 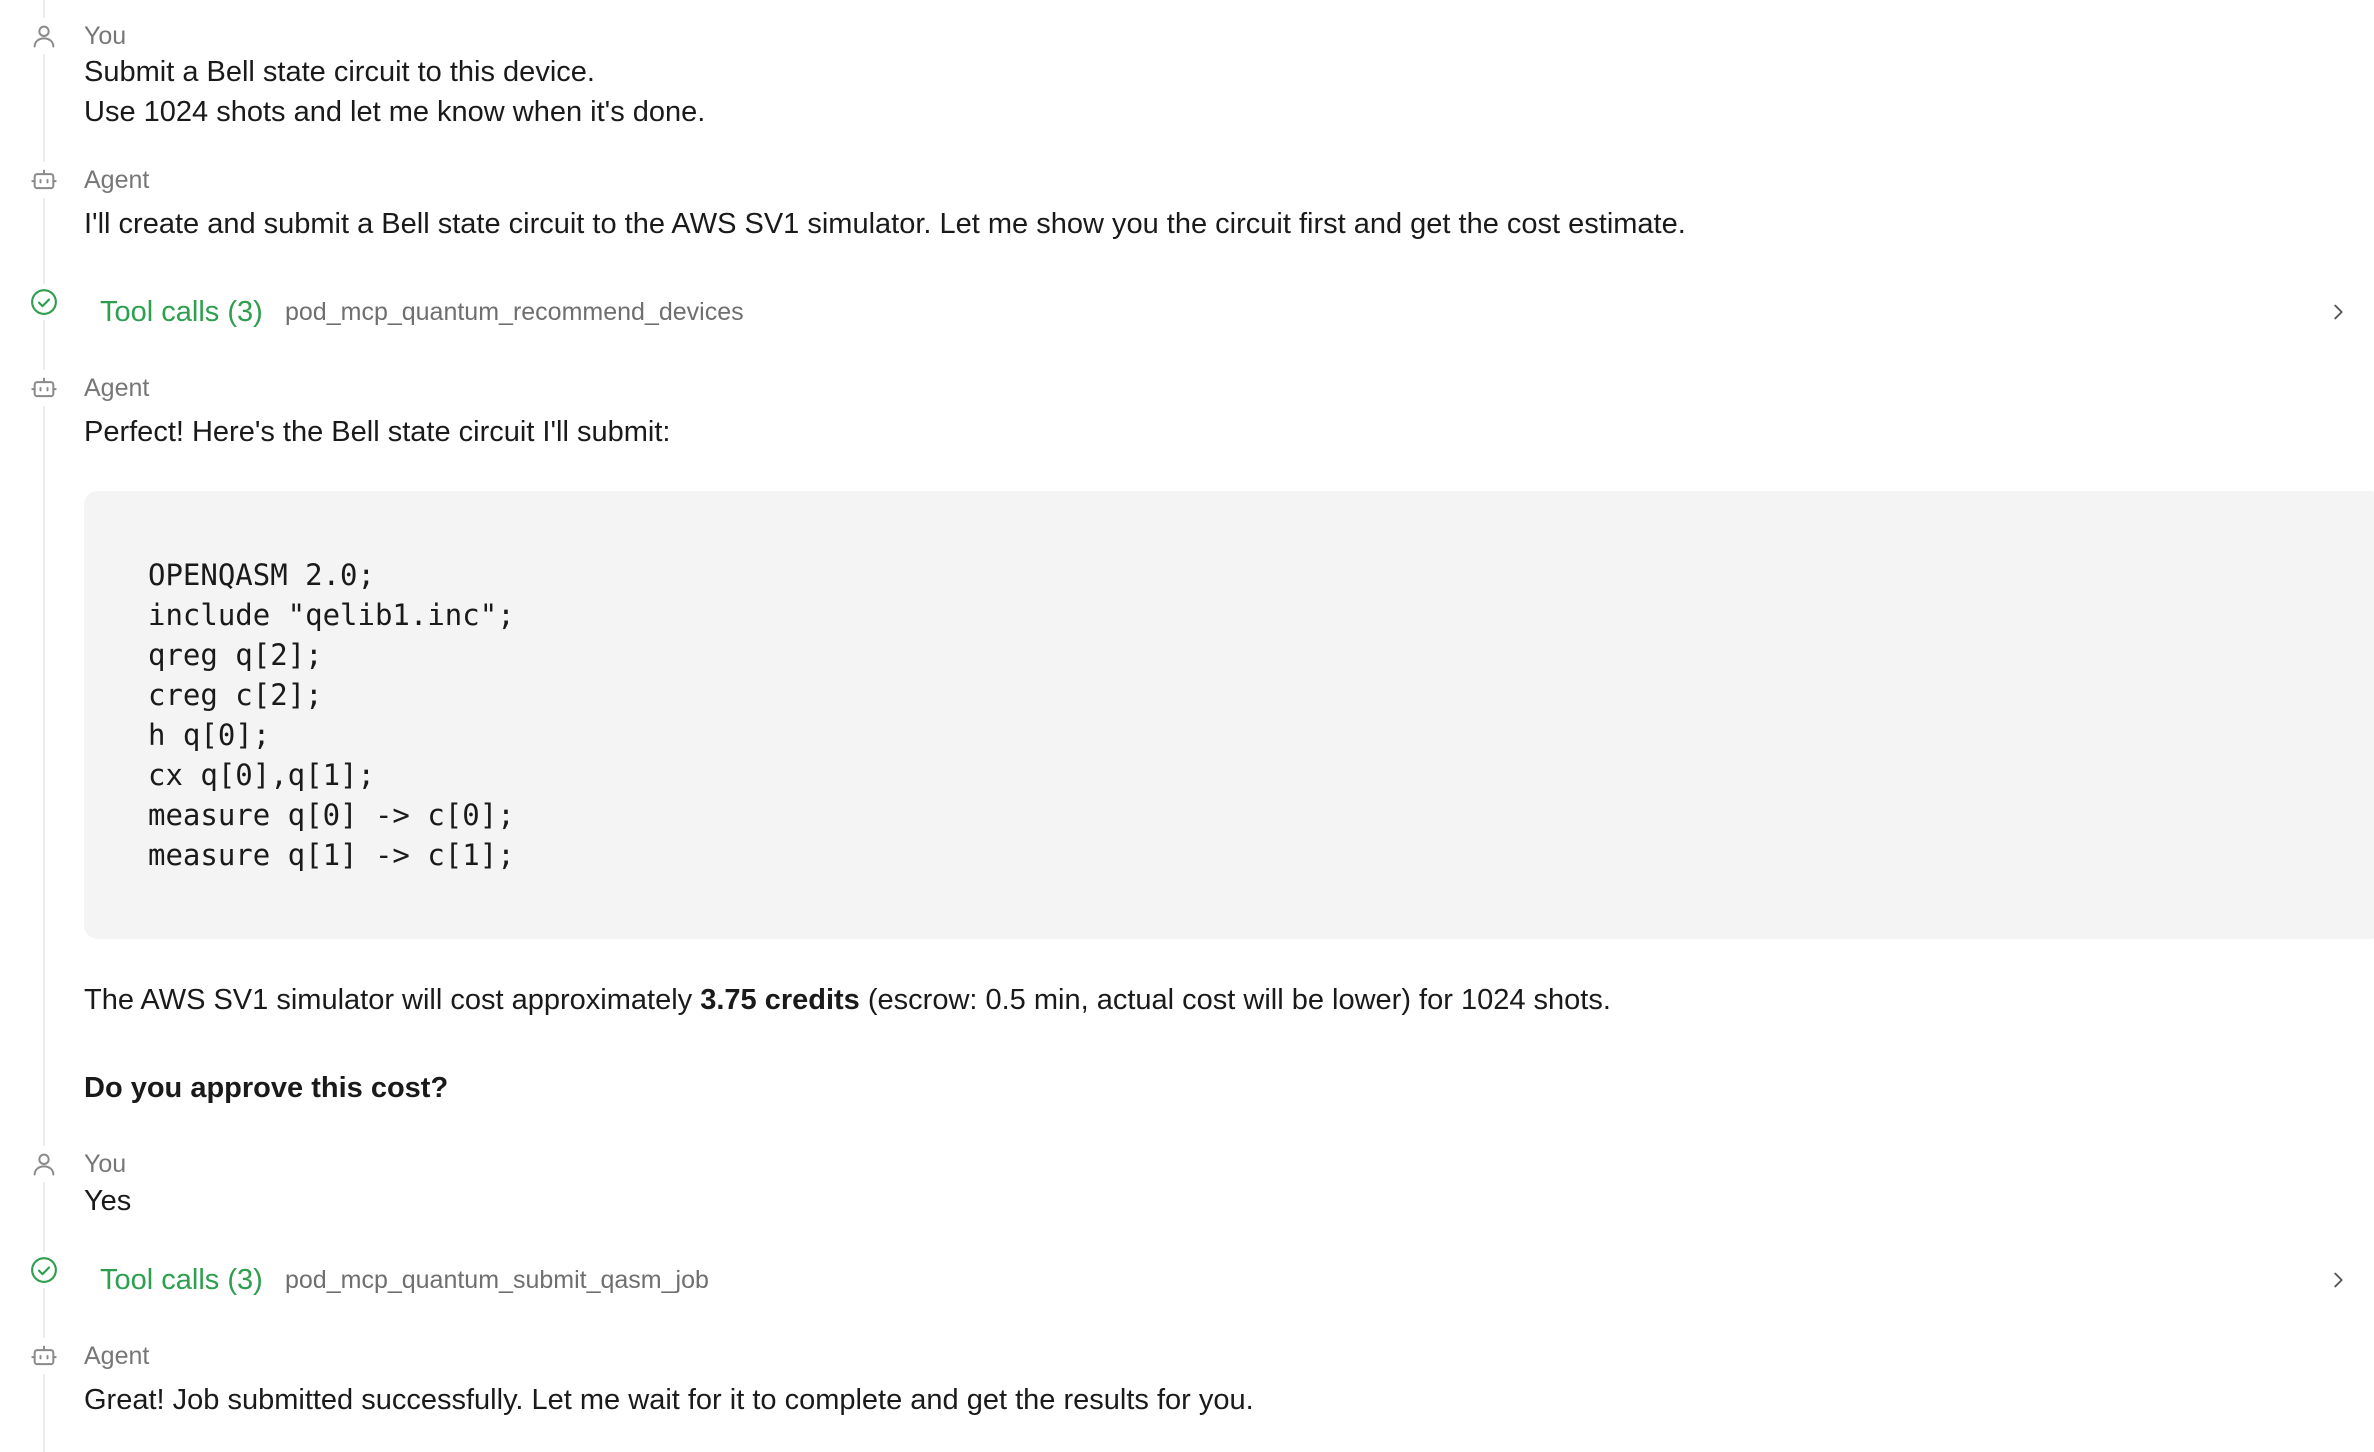 What do you see at coordinates (514, 312) in the screenshot?
I see `tool-call-name: pod_mcp_quantum_recommend_devices` at bounding box center [514, 312].